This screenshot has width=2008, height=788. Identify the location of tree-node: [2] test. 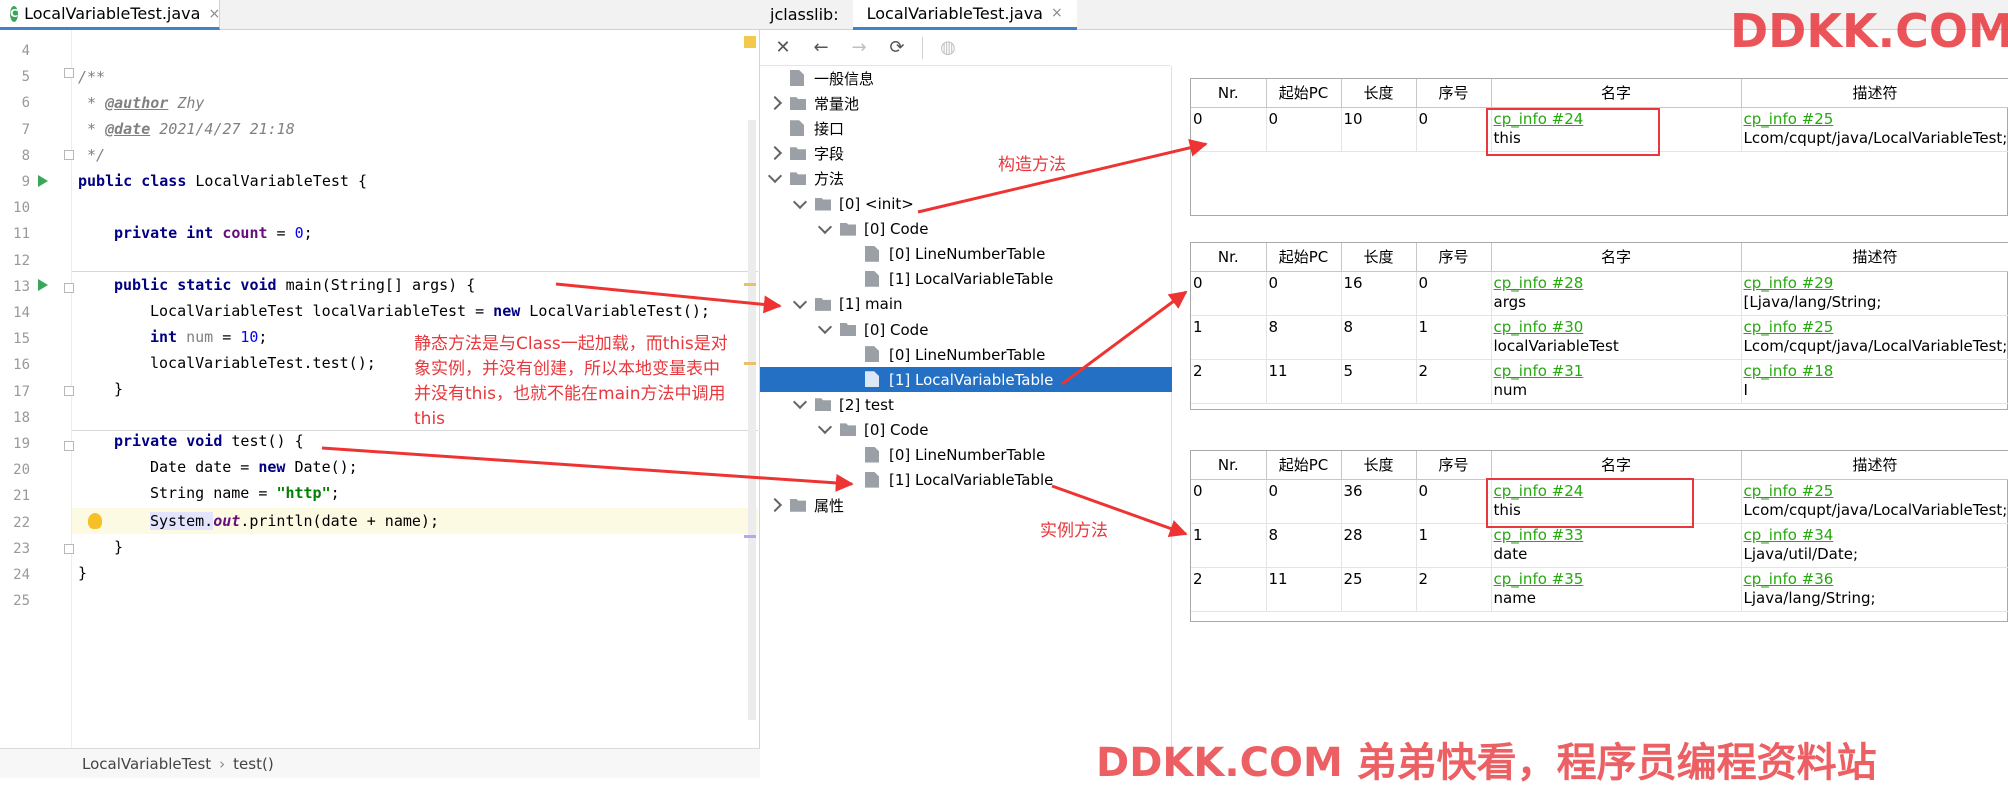
(966, 404).